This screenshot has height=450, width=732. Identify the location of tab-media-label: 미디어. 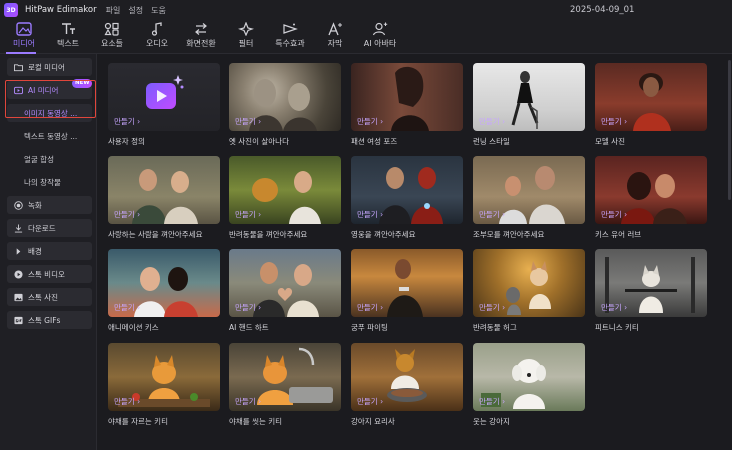
(24, 43).